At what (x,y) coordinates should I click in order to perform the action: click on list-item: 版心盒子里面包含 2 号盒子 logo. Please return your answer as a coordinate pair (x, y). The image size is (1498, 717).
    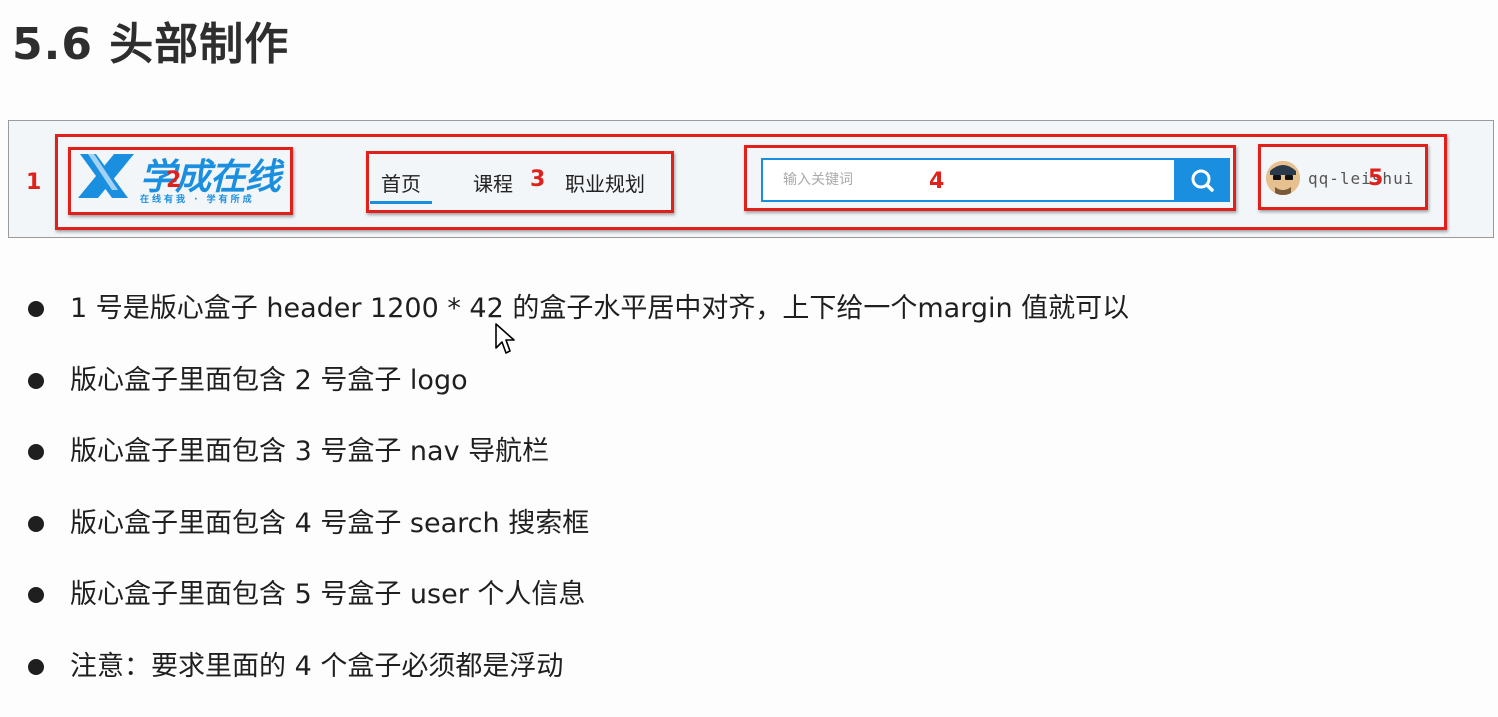
    Looking at the image, I should click on (578, 396).